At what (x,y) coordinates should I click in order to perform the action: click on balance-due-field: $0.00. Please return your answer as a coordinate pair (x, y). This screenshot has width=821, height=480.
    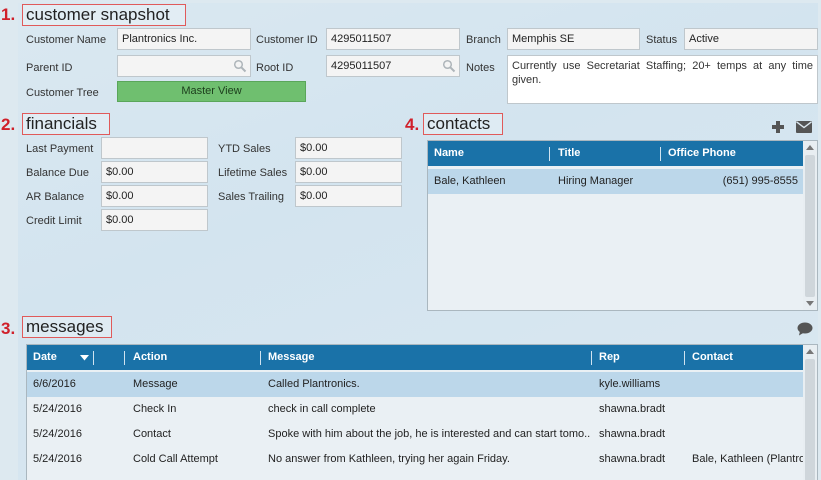
    Looking at the image, I should click on (154, 172).